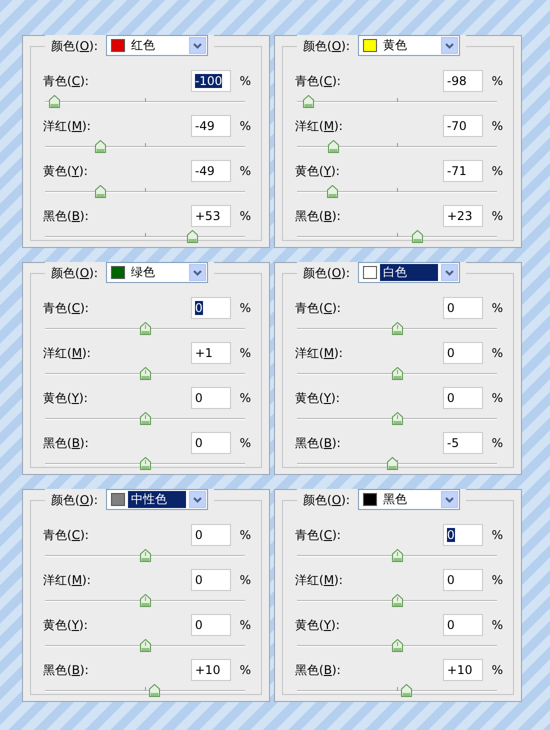 The height and width of the screenshot is (730, 550). I want to click on dropdown-text: 白色, so click(409, 272).